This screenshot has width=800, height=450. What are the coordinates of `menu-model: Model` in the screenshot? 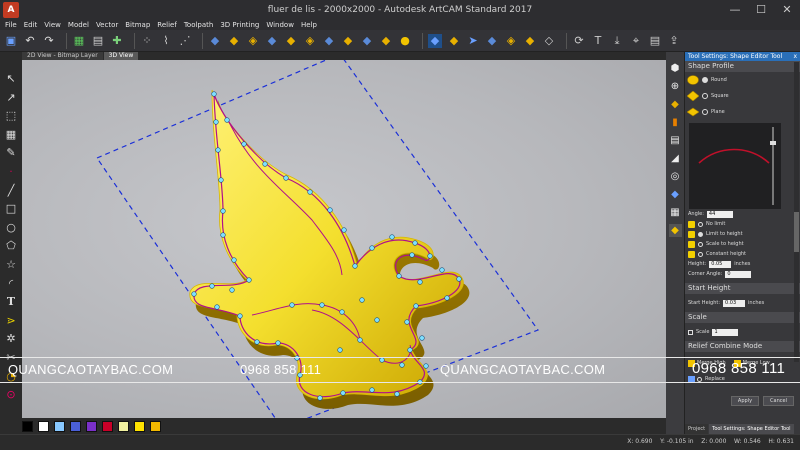 It's located at (78, 25).